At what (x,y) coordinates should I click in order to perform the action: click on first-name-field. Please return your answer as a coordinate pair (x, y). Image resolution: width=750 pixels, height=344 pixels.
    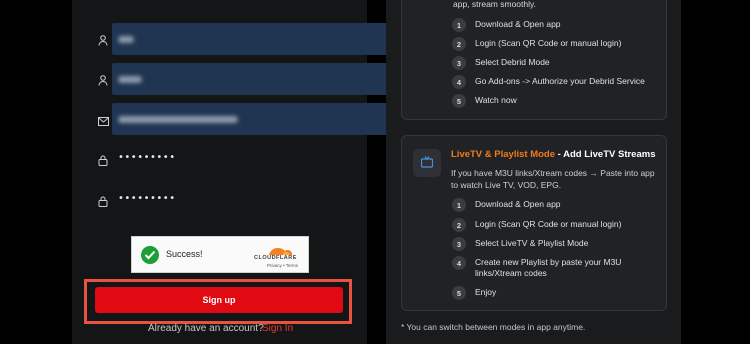
    Looking at the image, I should click on (255, 39).